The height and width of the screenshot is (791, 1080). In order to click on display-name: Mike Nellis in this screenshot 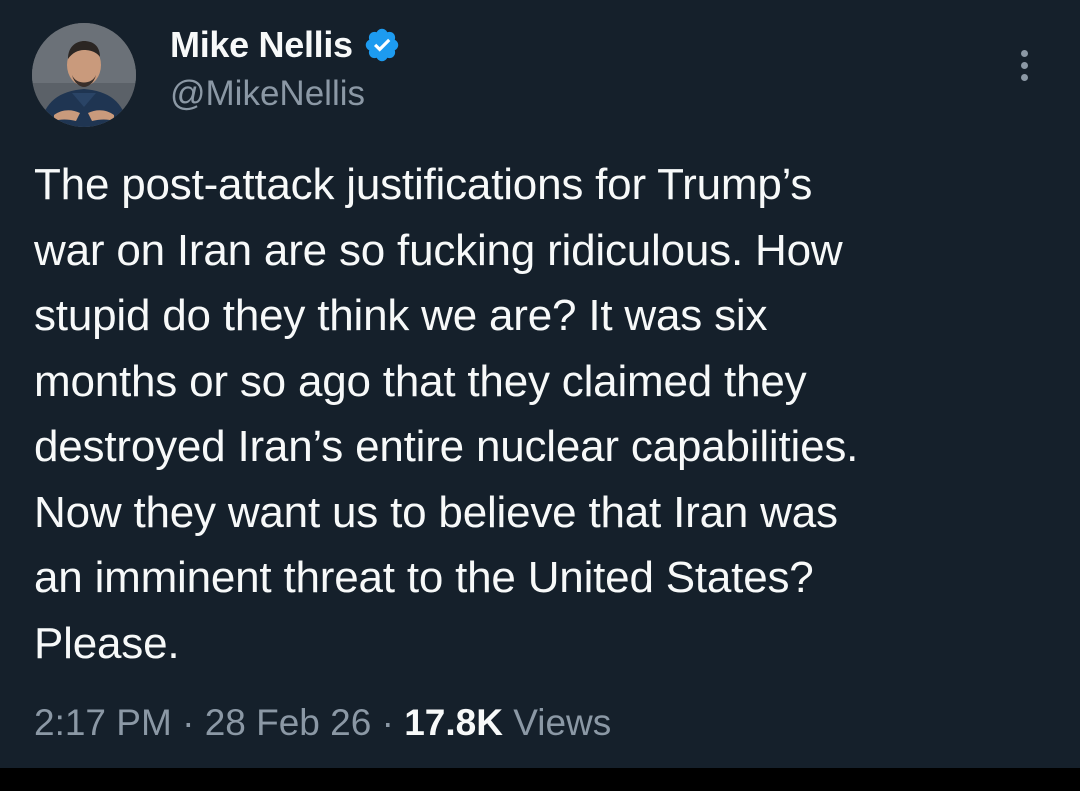, I will do `click(261, 45)`.